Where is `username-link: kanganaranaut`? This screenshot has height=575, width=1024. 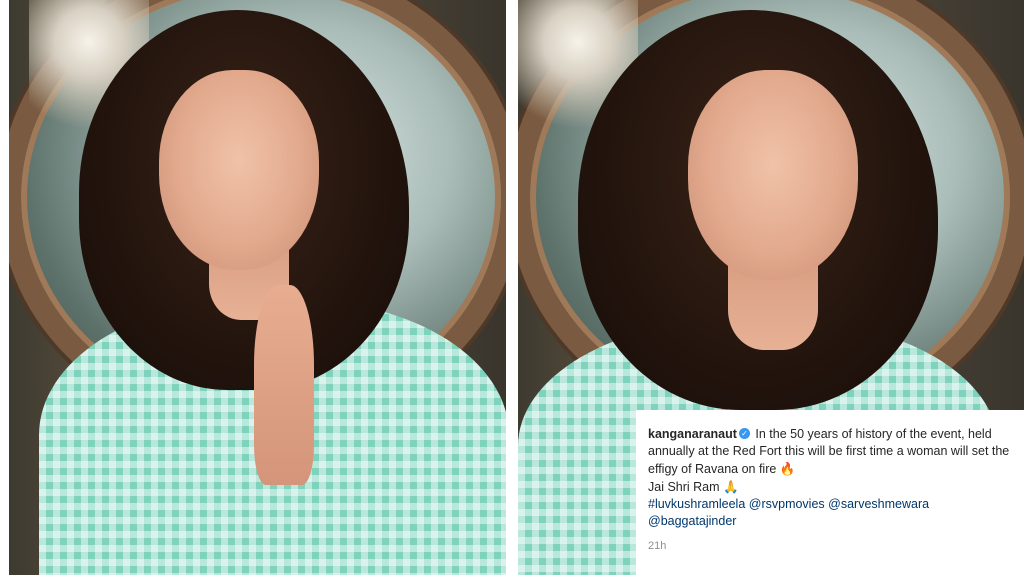
username-link: kanganaranaut is located at coordinates (692, 434).